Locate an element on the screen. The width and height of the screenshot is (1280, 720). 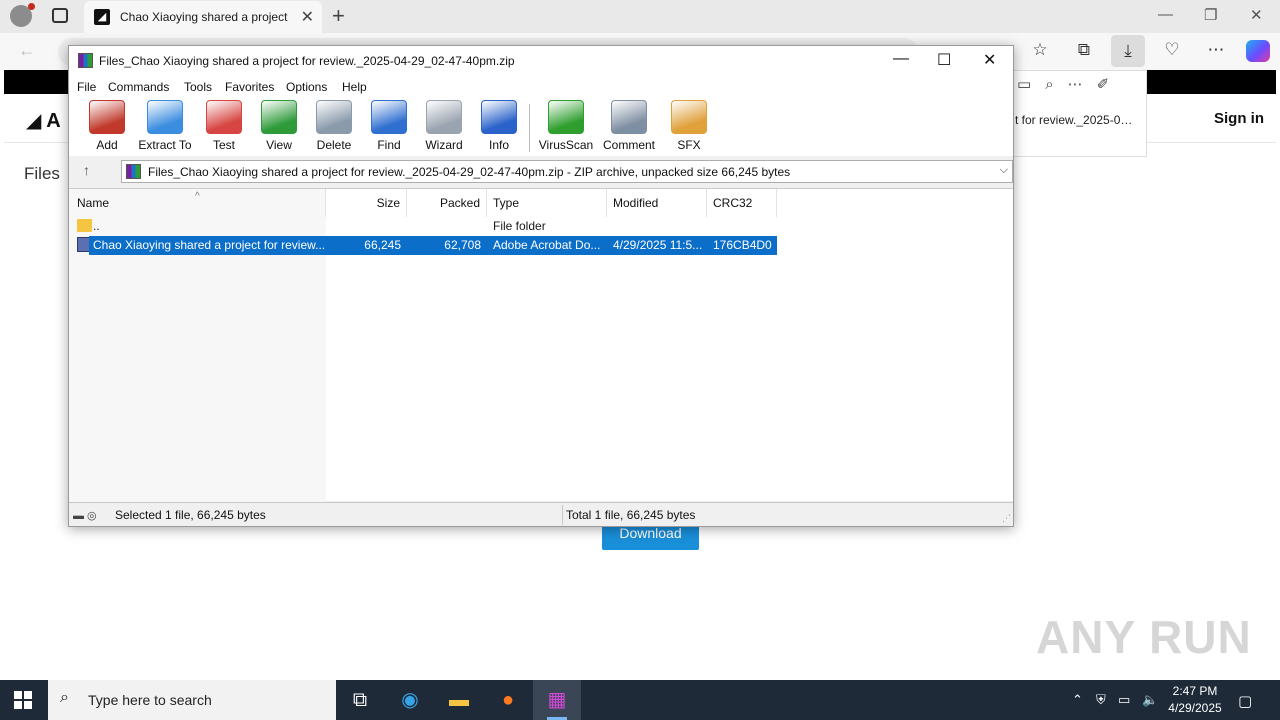
view-label: View is located at coordinates (279, 145).